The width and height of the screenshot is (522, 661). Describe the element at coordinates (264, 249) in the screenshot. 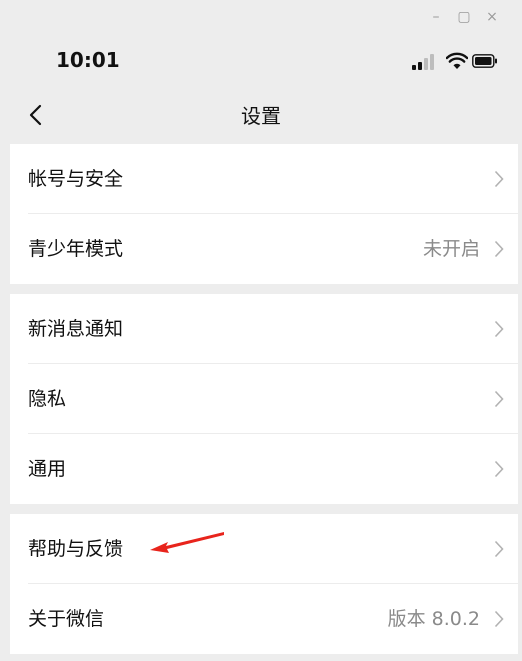

I see `row-teen-mode: 青少年模式 未开启` at that location.